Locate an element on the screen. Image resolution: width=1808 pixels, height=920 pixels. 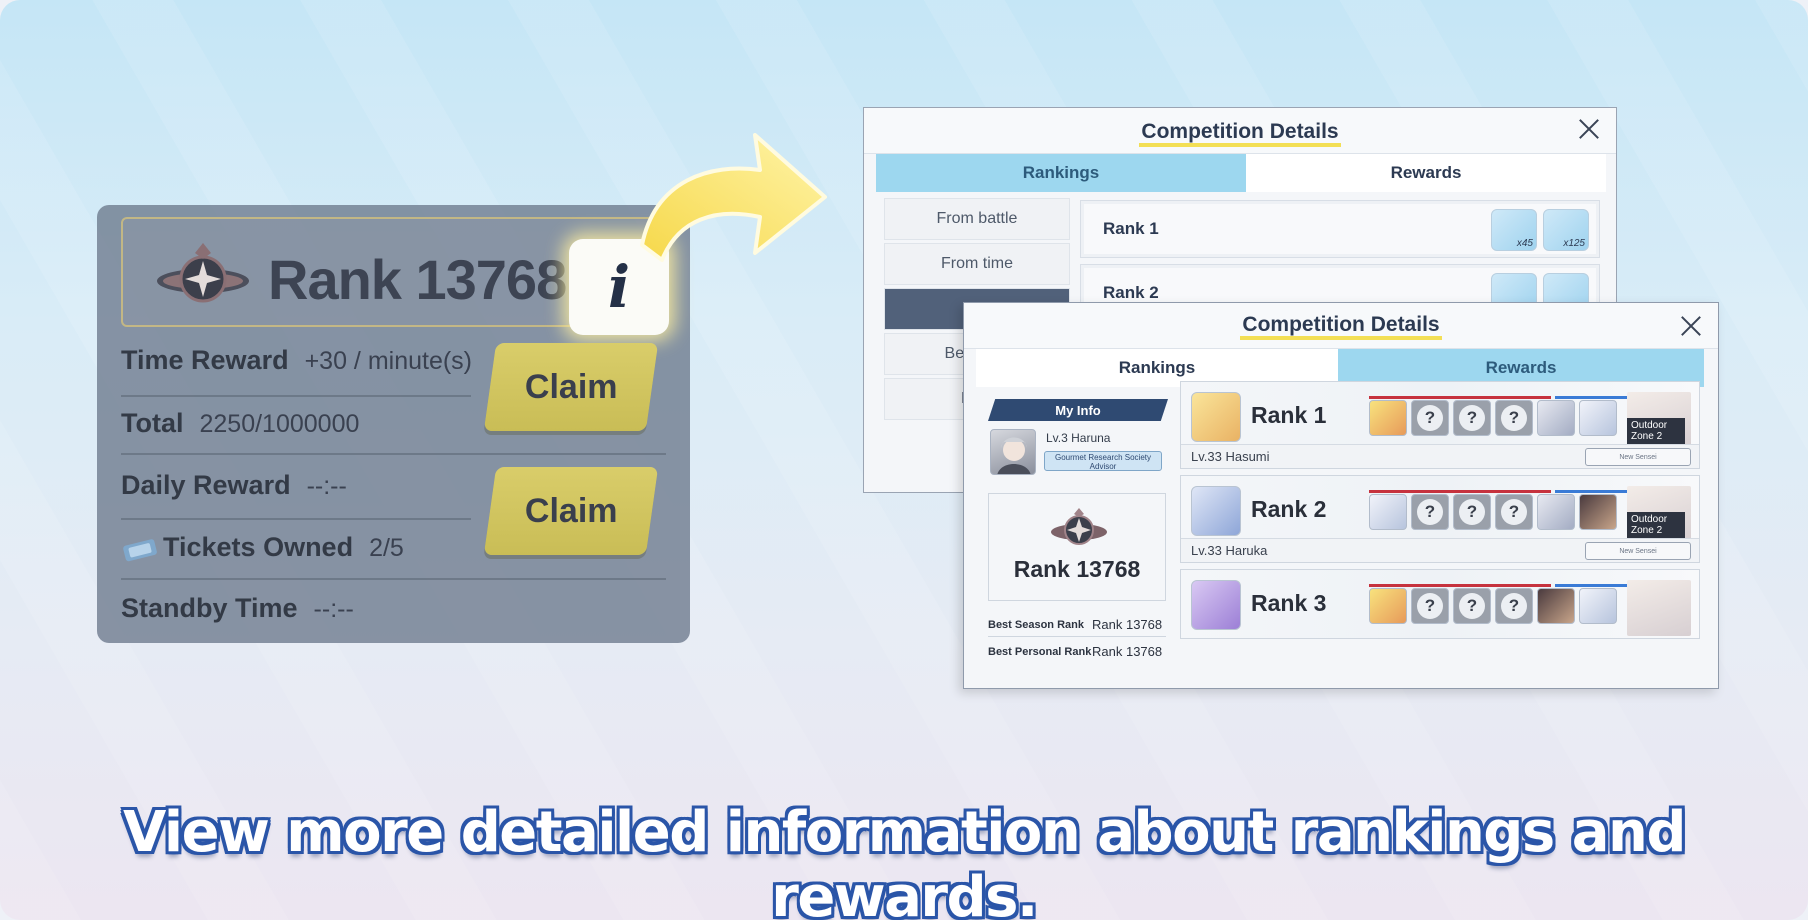
total-value: 2250/1000000 is located at coordinates (279, 424).